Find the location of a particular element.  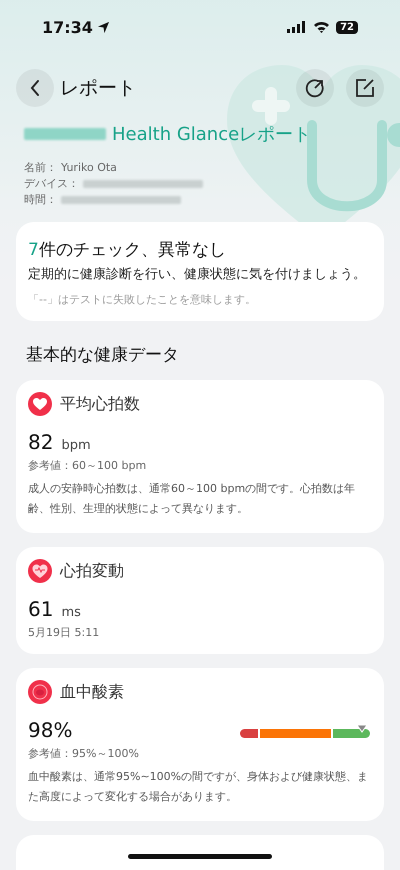

metric-value: 61 is located at coordinates (41, 609).